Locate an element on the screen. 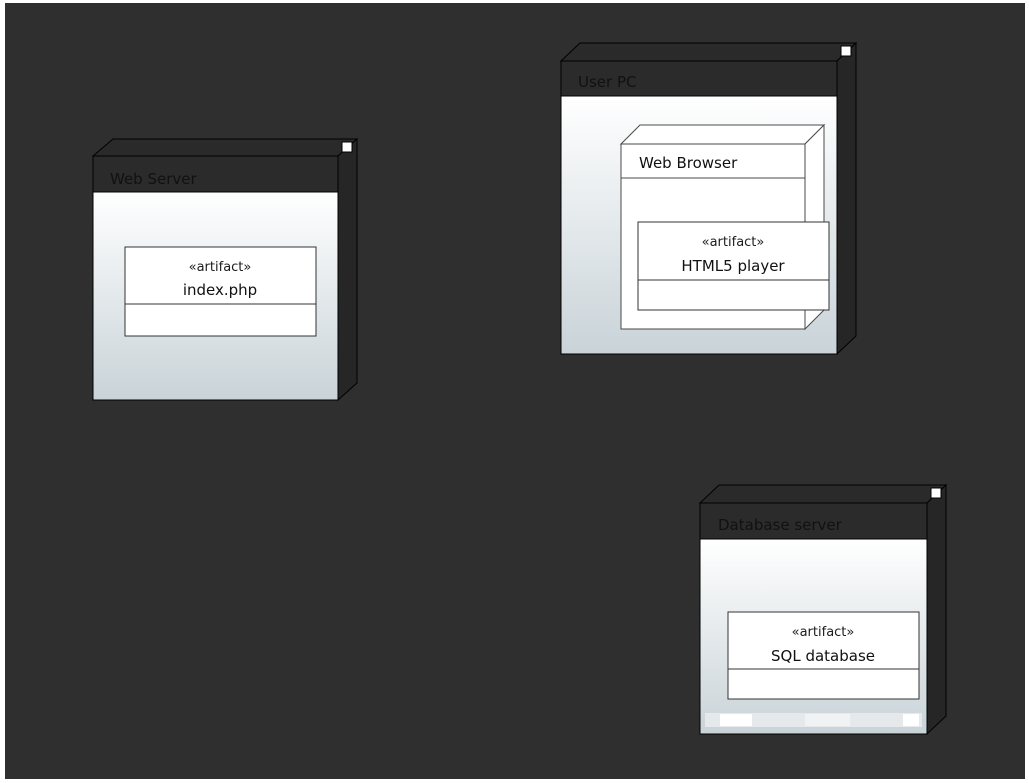  artifact-index-php: «artifact» index.php is located at coordinates (220, 291).